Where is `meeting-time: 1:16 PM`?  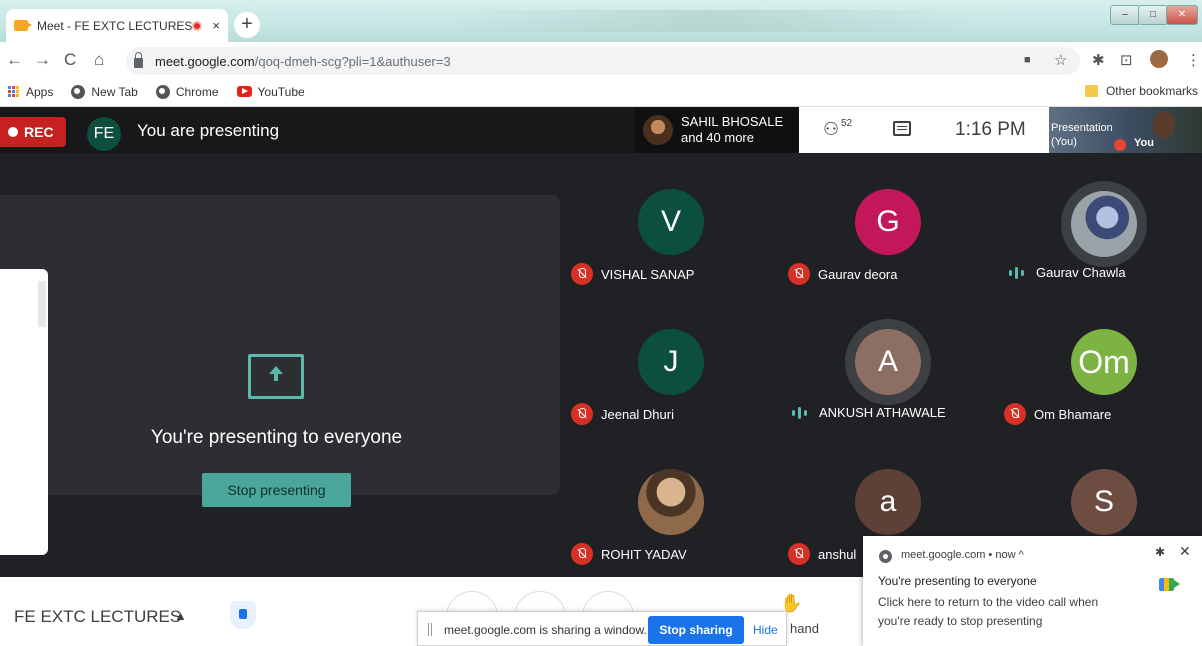 meeting-time: 1:16 PM is located at coordinates (990, 129).